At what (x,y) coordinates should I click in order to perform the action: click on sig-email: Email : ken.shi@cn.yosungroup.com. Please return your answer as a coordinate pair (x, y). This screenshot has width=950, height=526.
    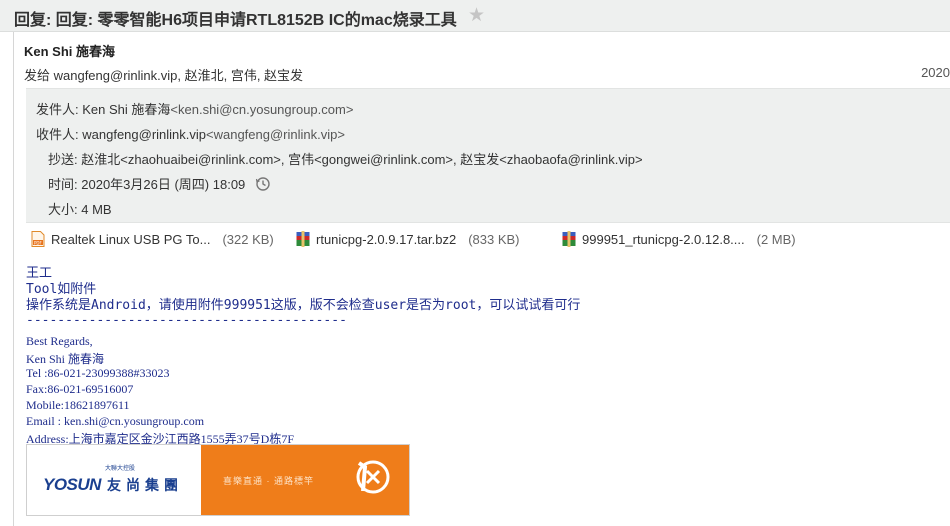
    Looking at the image, I should click on (115, 421).